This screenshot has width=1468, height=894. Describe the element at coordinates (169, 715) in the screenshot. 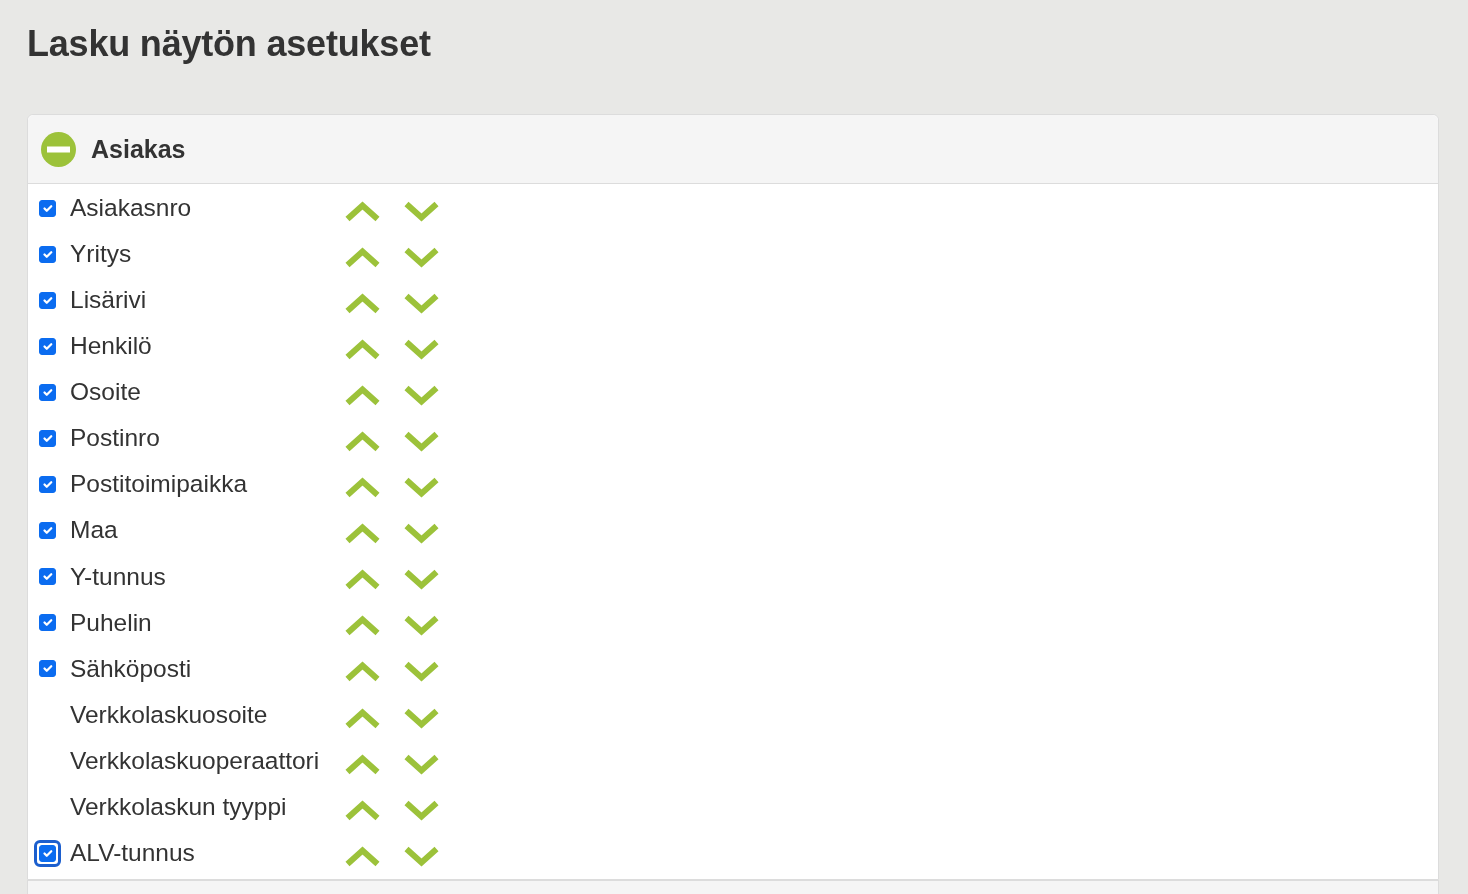

I see `field-label: Verkkolaskuosoite` at that location.